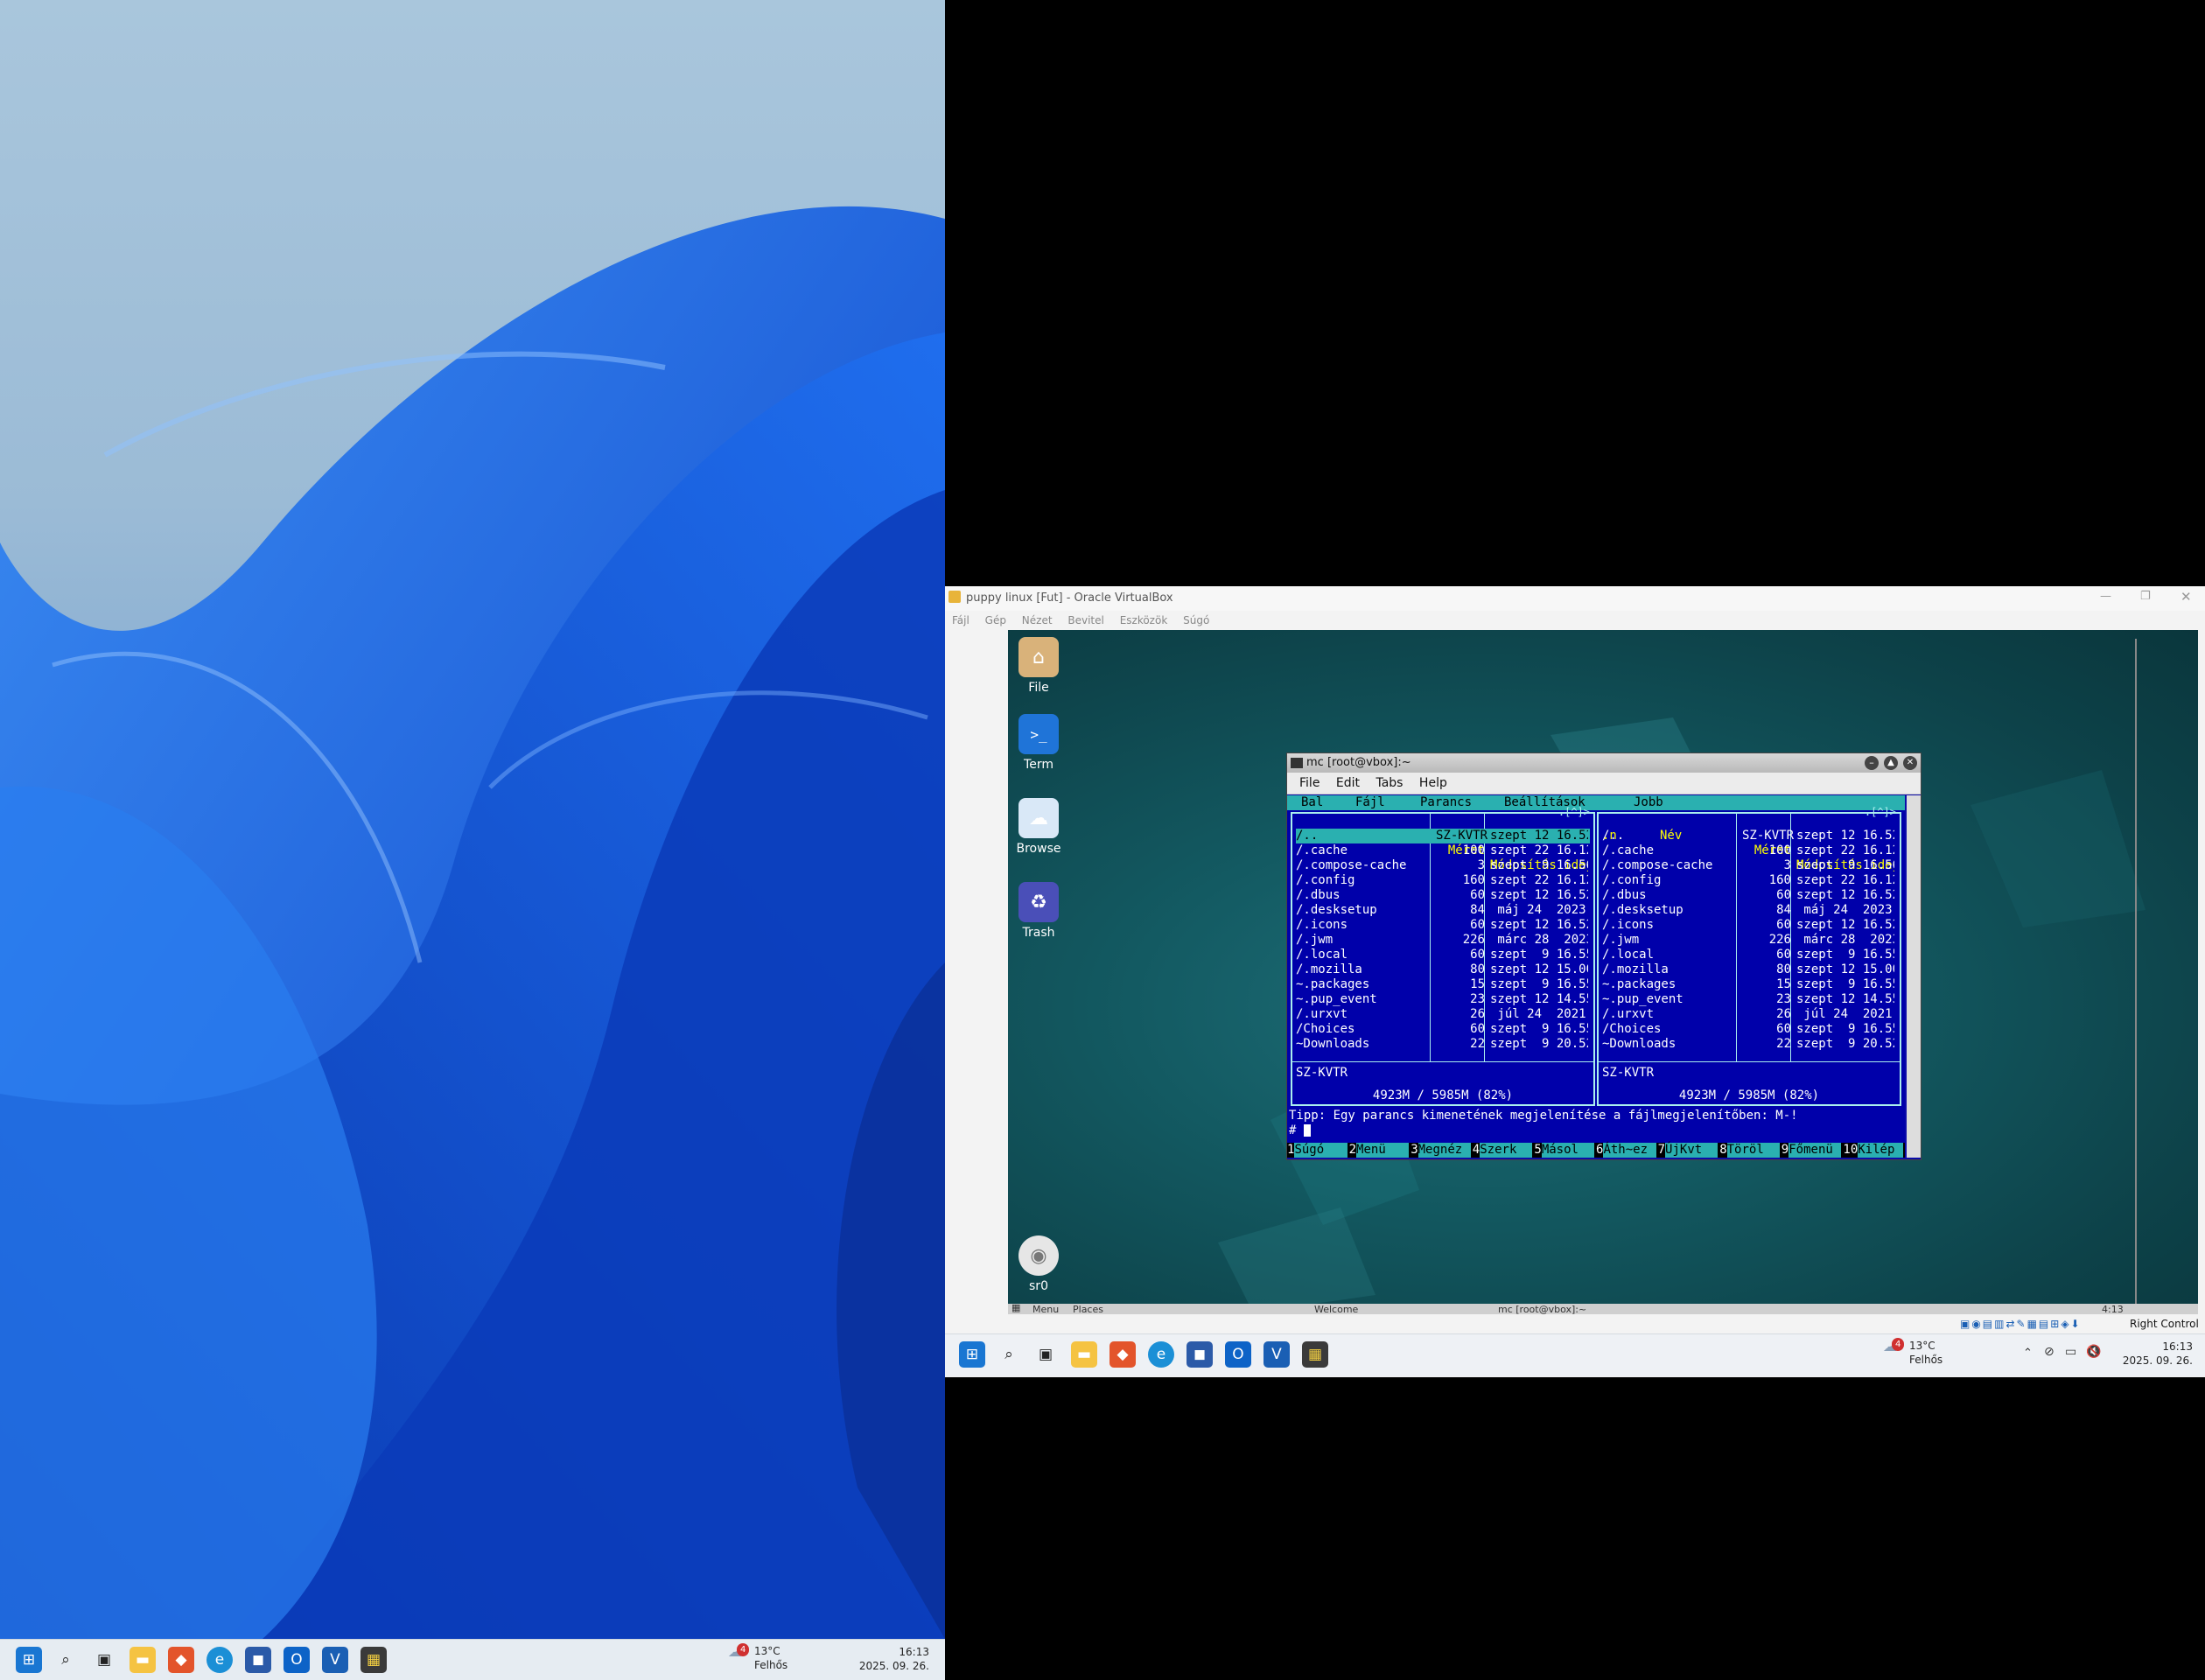 This screenshot has width=2205, height=1680. What do you see at coordinates (1088, 1309) in the screenshot?
I see `guest-places-button: Places` at bounding box center [1088, 1309].